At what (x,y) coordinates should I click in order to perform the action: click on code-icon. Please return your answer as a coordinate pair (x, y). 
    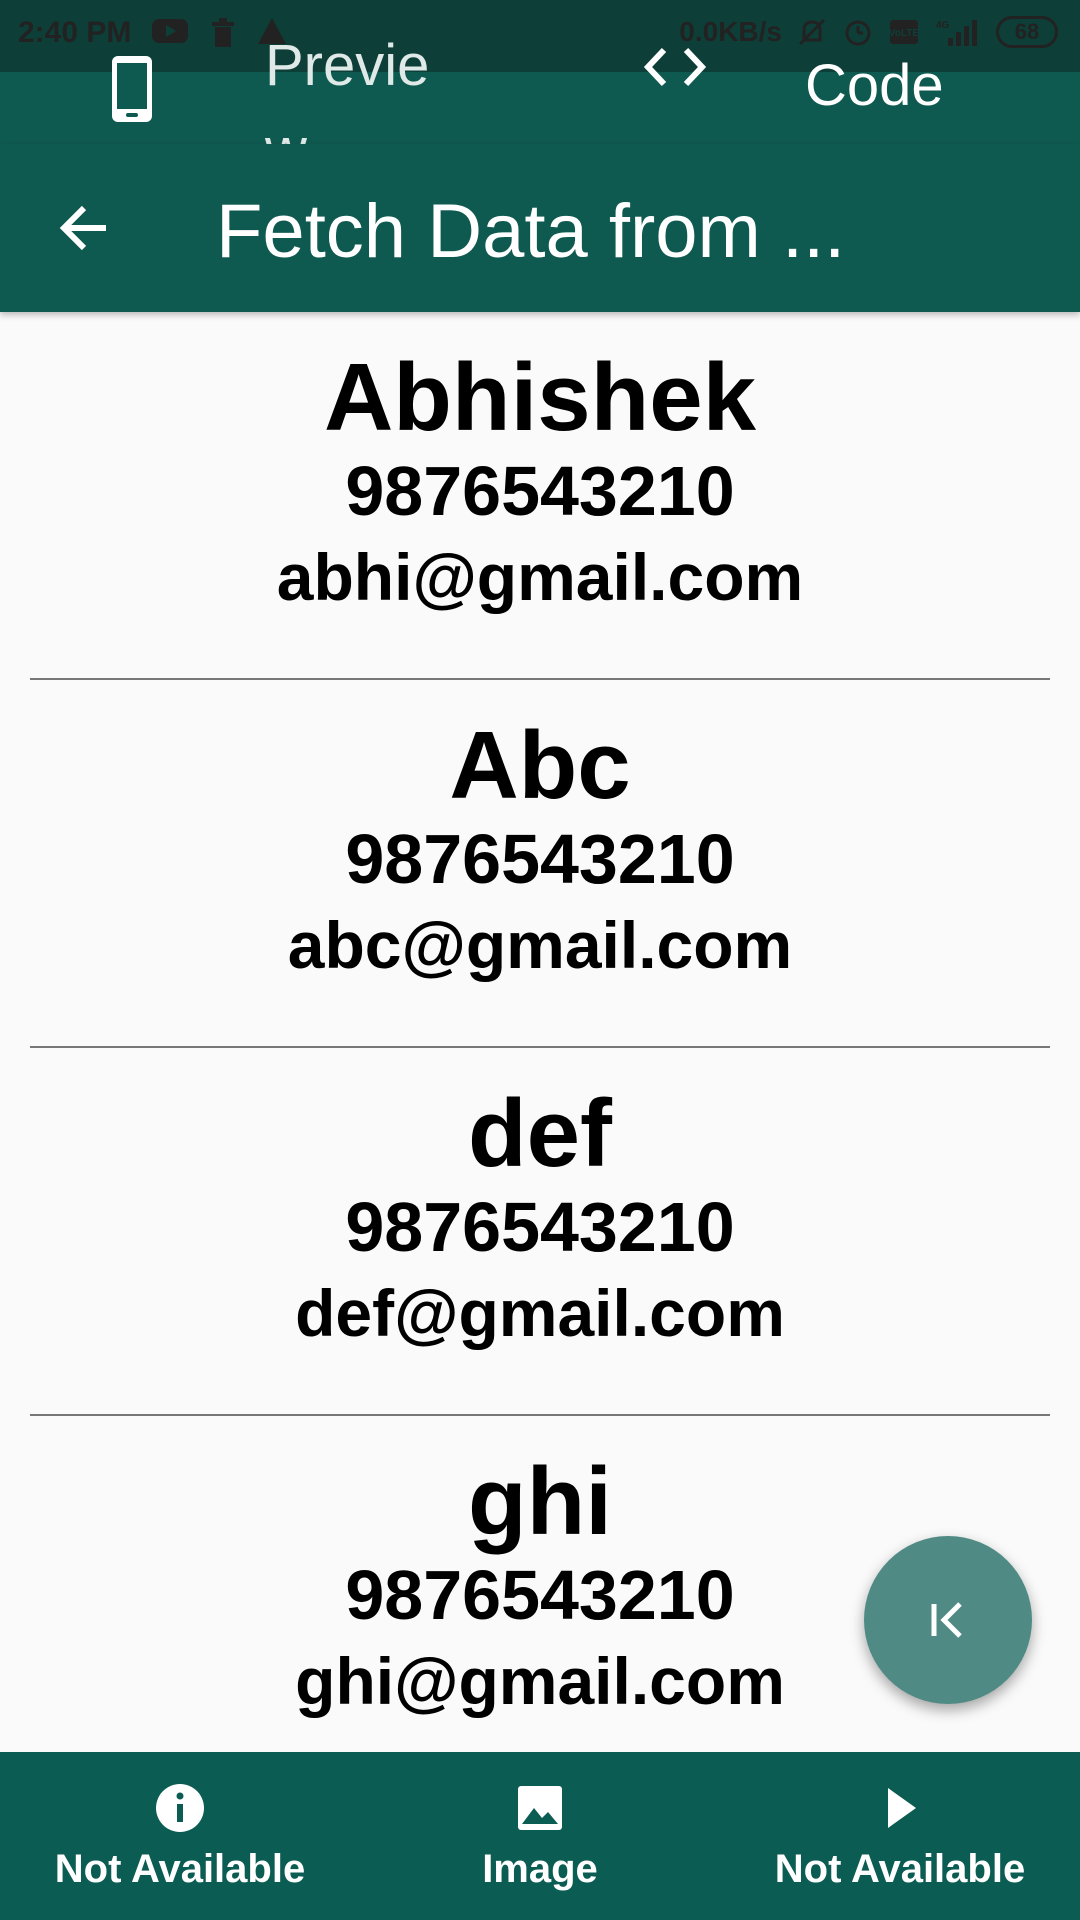
    Looking at the image, I should click on (675, 67).